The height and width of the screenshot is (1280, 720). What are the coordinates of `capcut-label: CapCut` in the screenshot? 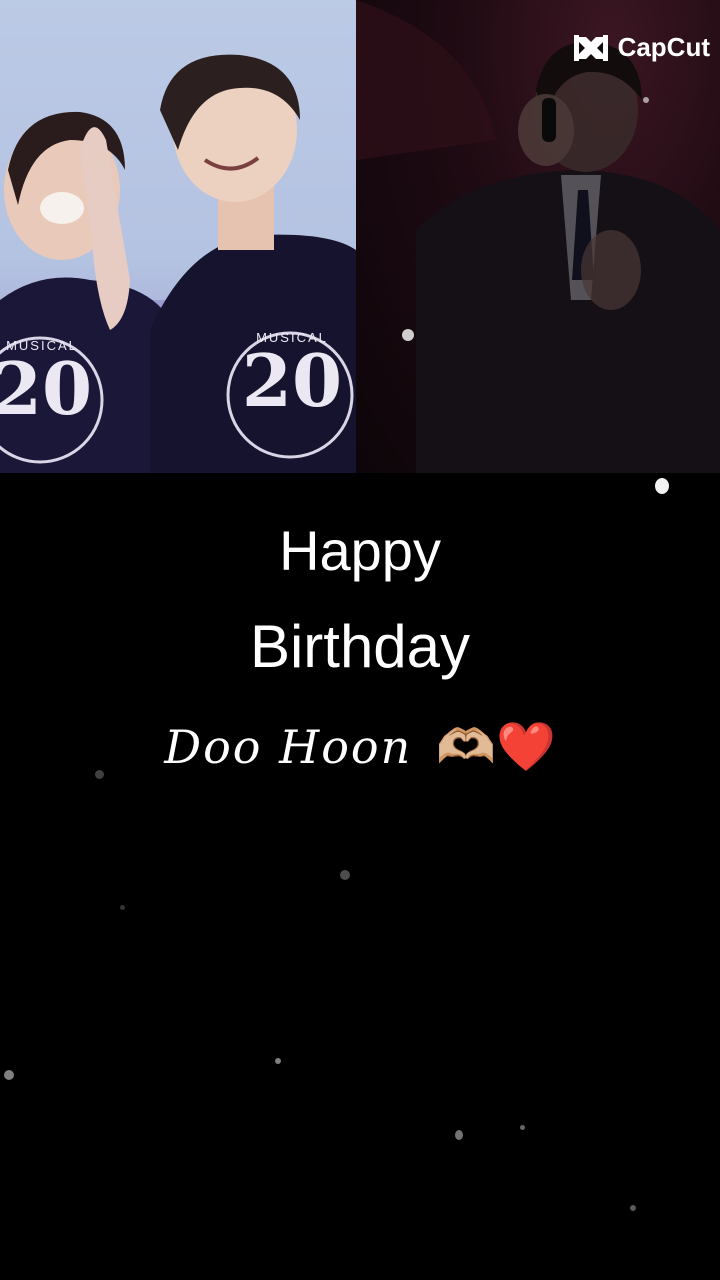 It's located at (663, 47).